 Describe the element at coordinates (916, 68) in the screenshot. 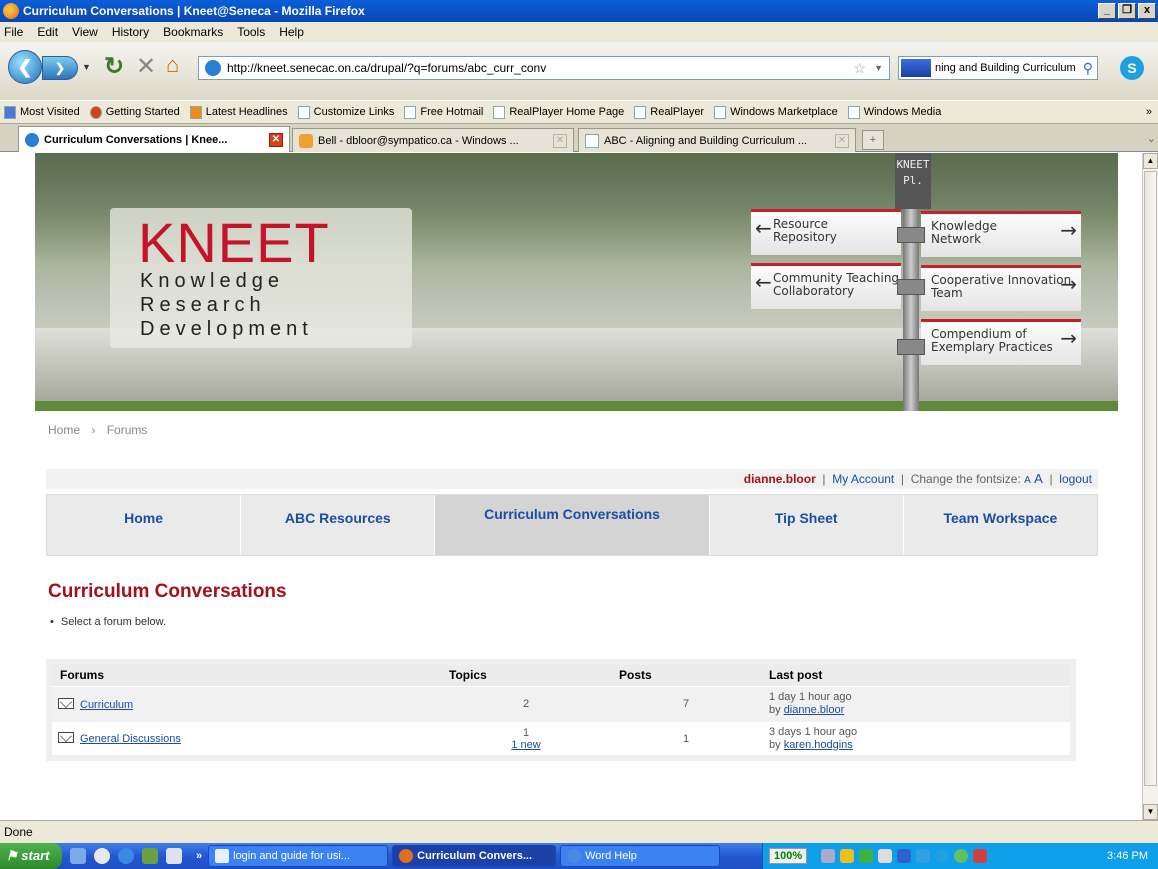

I see `search-engine-icon` at that location.